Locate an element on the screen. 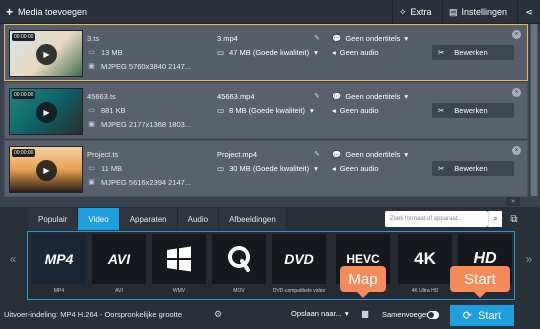 Image resolution: width=540 pixels, height=329 pixels. output-size: 30 MB (Goede kwaliteit) is located at coordinates (269, 168).